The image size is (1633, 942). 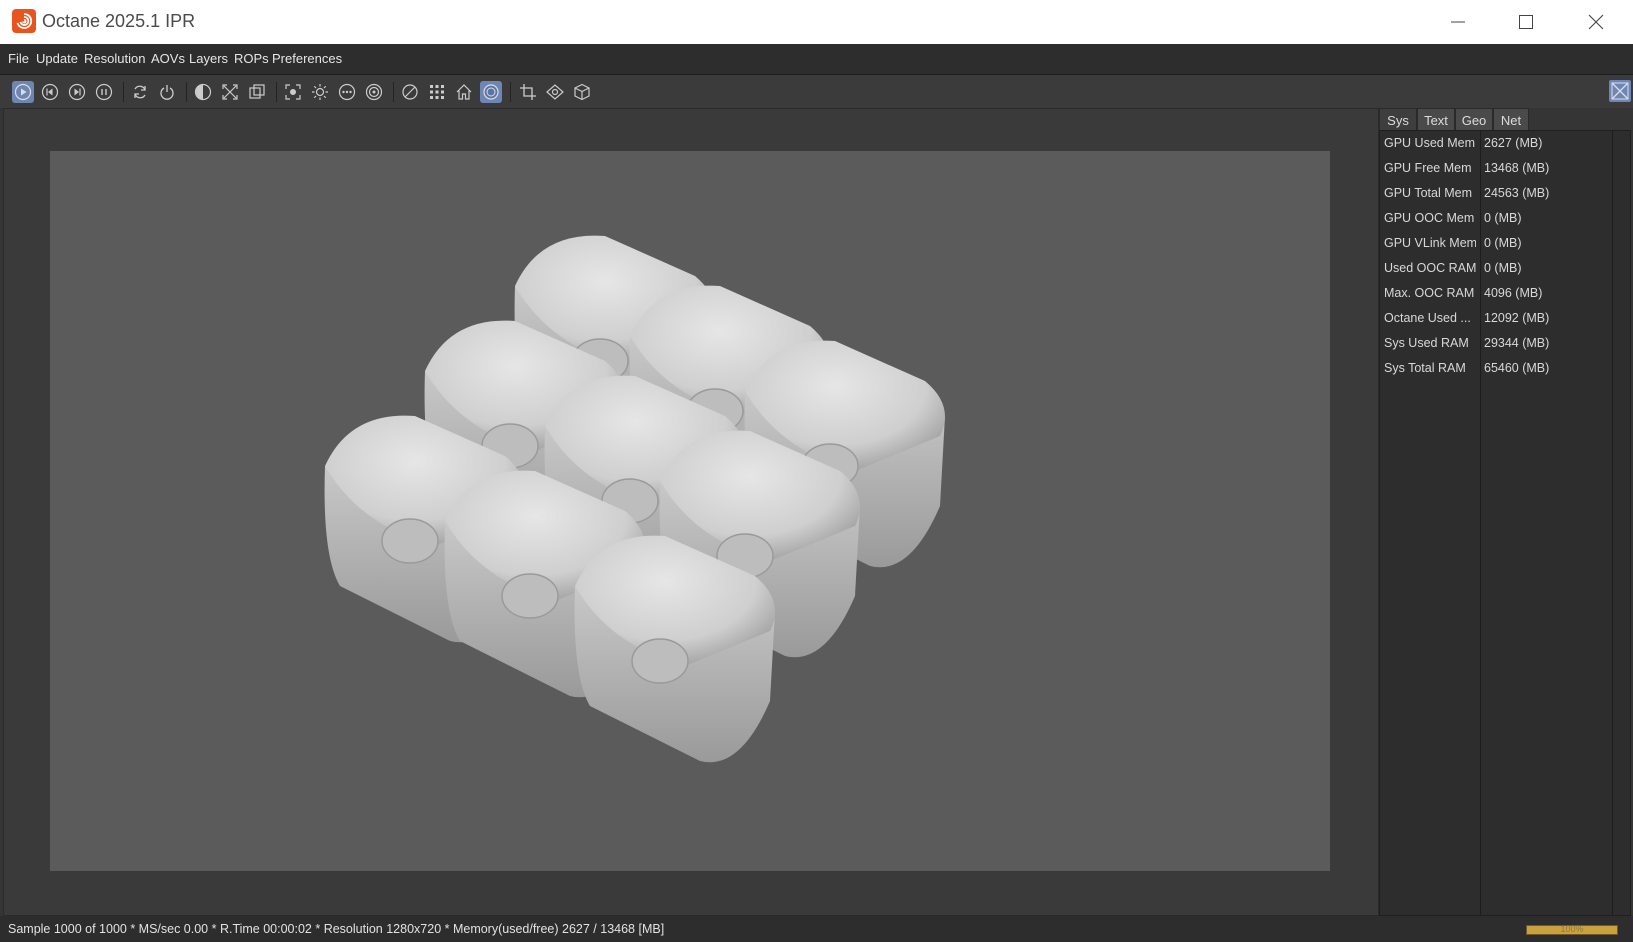 I want to click on minimize-button, so click(x=1458, y=22).